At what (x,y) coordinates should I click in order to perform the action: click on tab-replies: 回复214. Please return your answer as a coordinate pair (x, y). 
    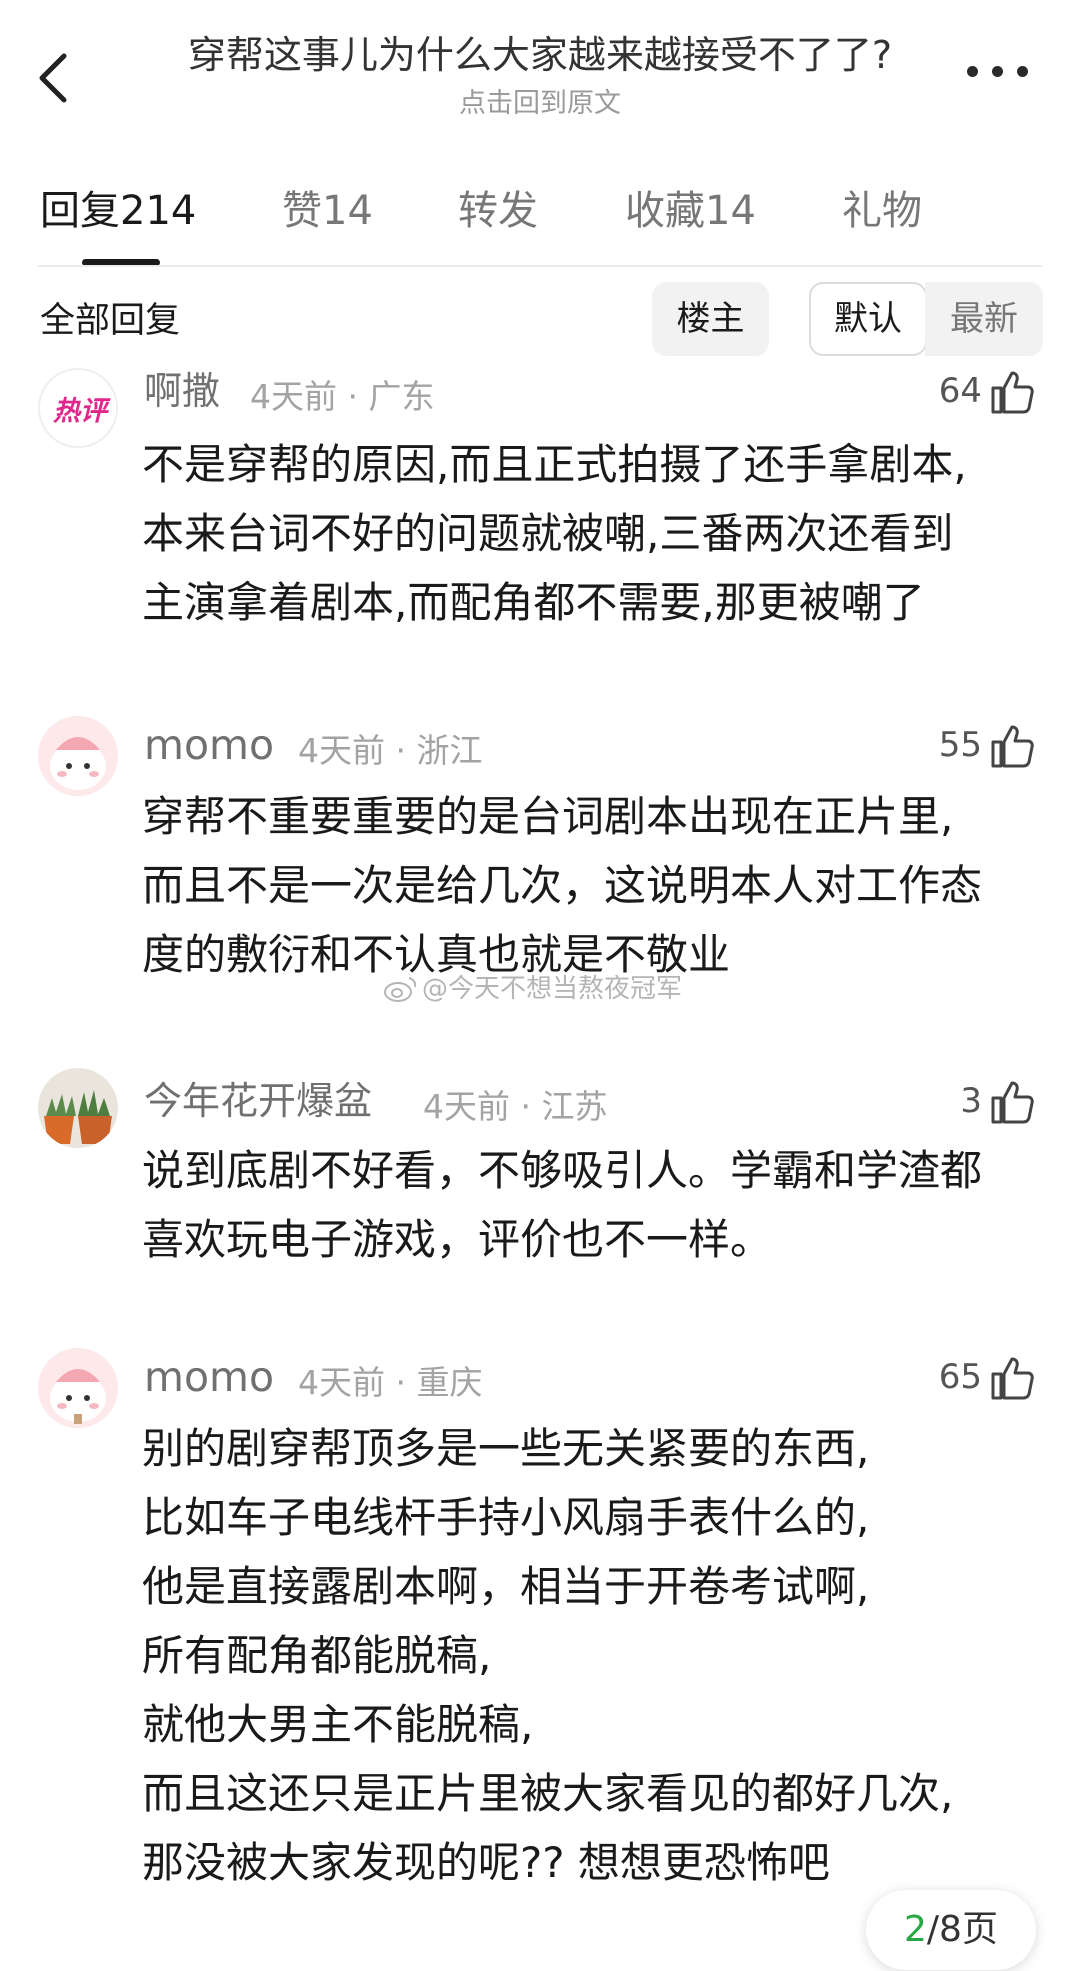
    Looking at the image, I should click on (118, 211).